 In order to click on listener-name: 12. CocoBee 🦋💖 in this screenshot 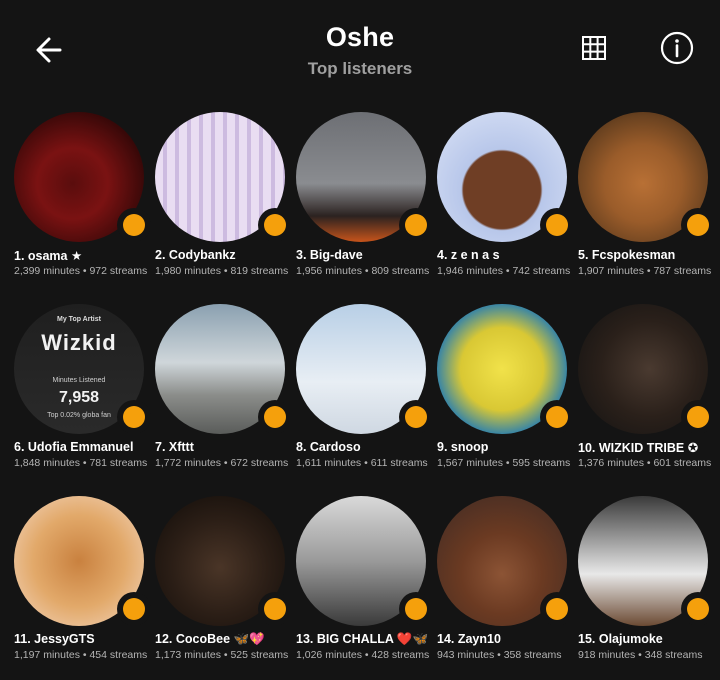, I will do `click(210, 639)`.